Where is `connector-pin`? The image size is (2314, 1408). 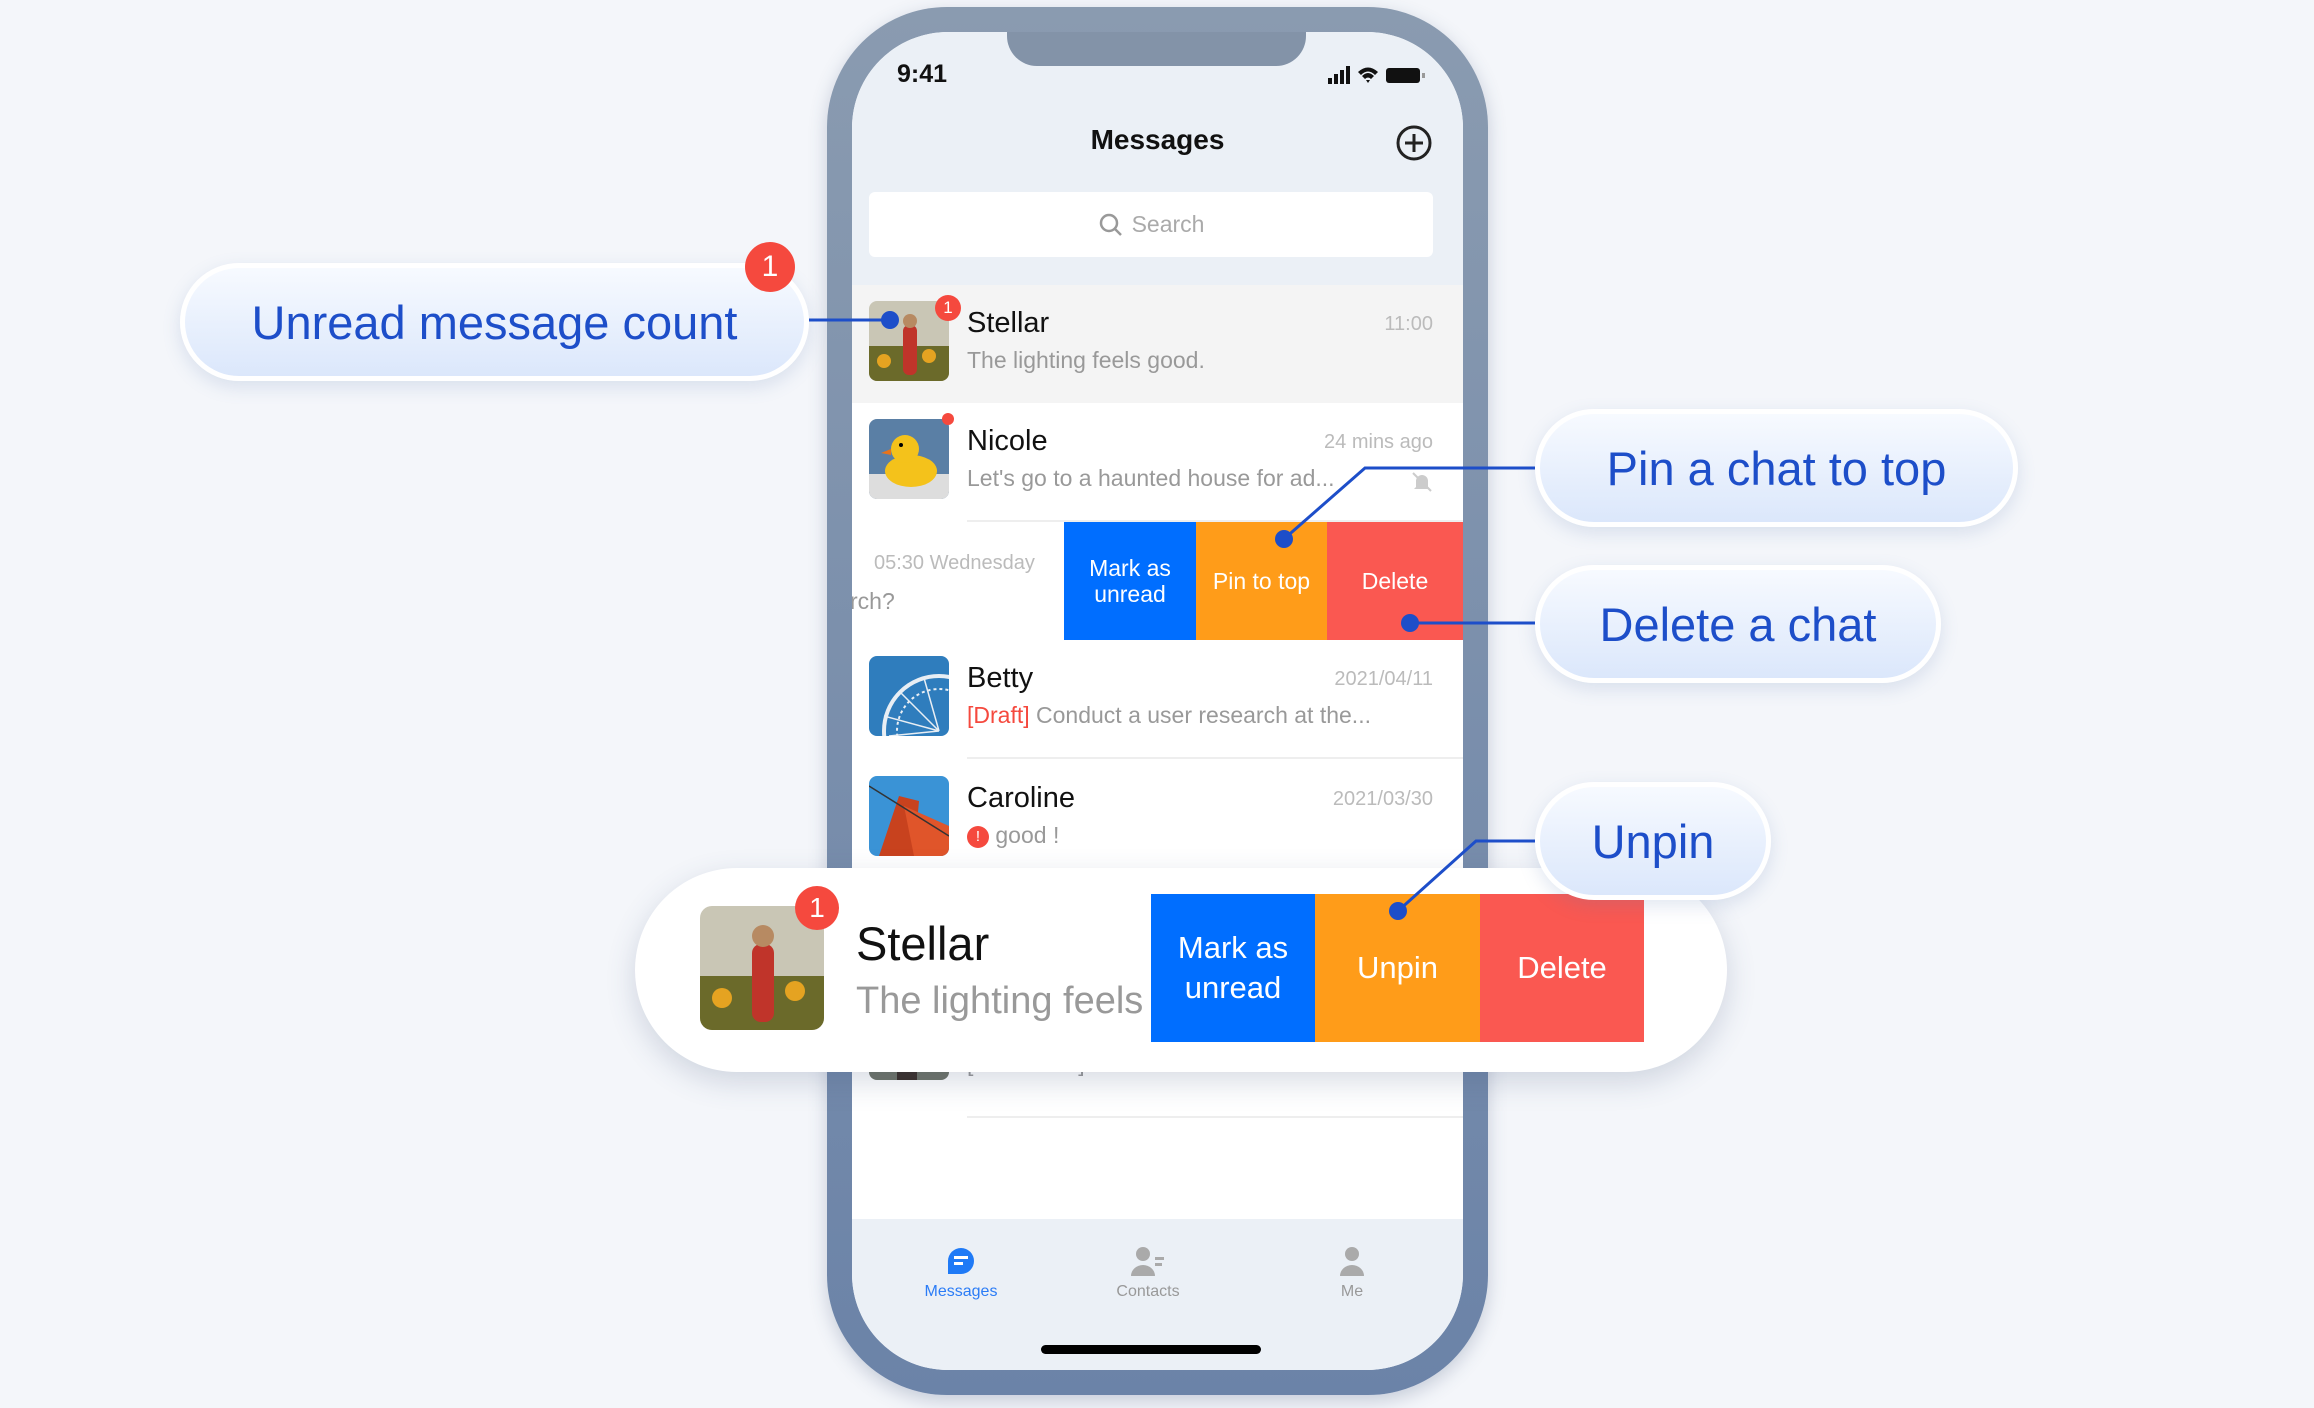
connector-pin is located at coordinates (1409, 503).